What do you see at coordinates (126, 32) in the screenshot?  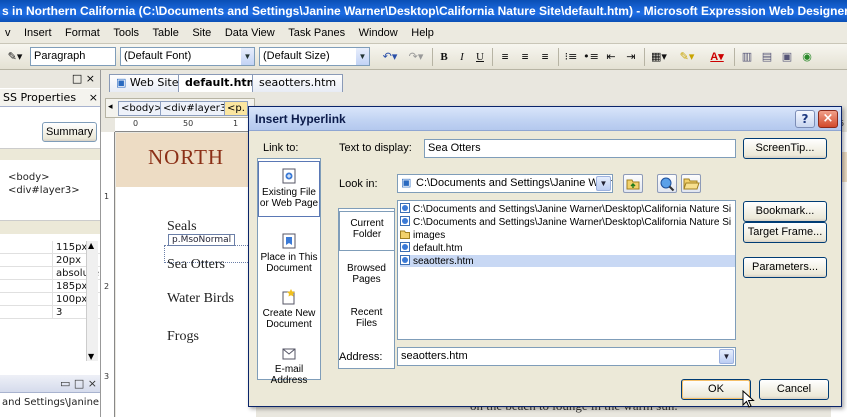 I see `menu-tools: Tools` at bounding box center [126, 32].